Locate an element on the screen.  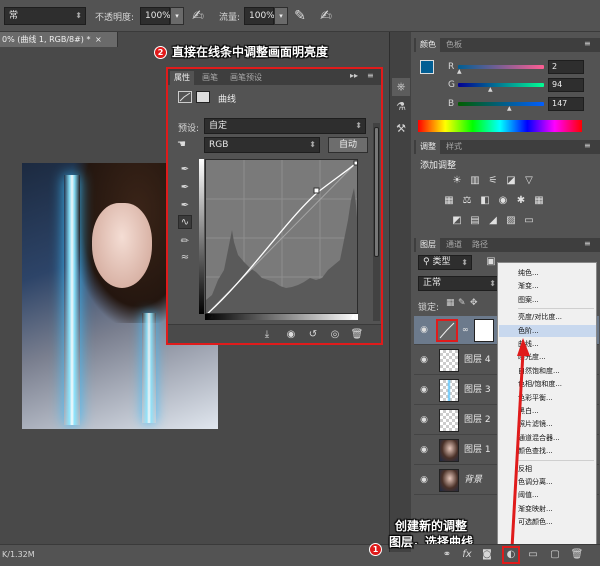
green-slider-thumb: ▲ is located at coordinates (490, 89).